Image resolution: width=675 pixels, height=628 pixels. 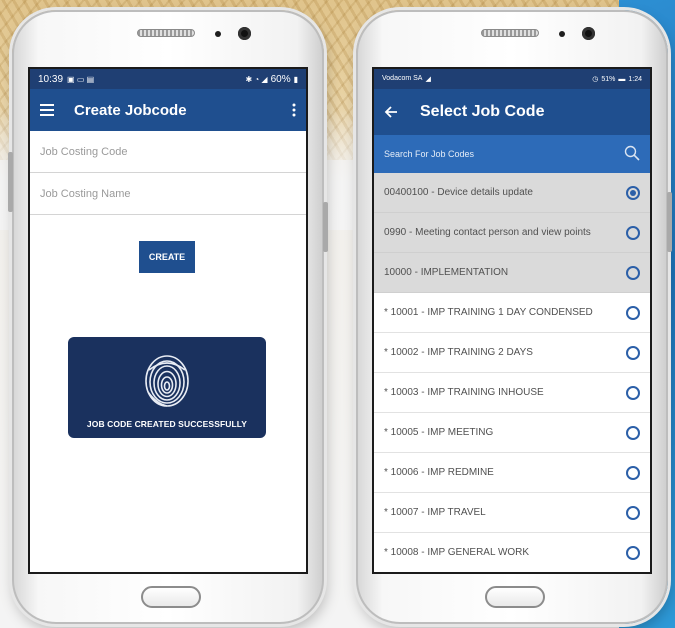 I want to click on status-bar: Vodacom SA ◢ ◷ 51% ▬ 1:24, so click(x=512, y=79).